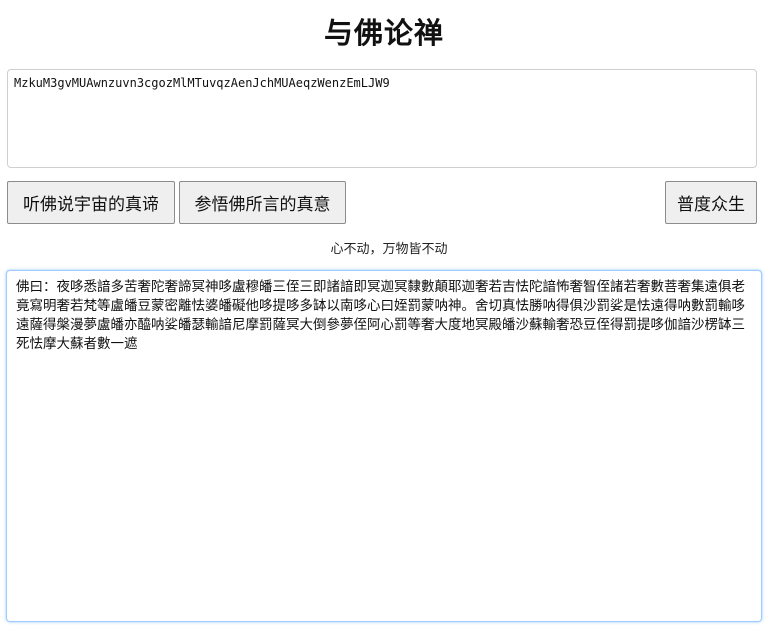  What do you see at coordinates (262, 202) in the screenshot?
I see `encrypt-button: 参悟佛所言的真意` at bounding box center [262, 202].